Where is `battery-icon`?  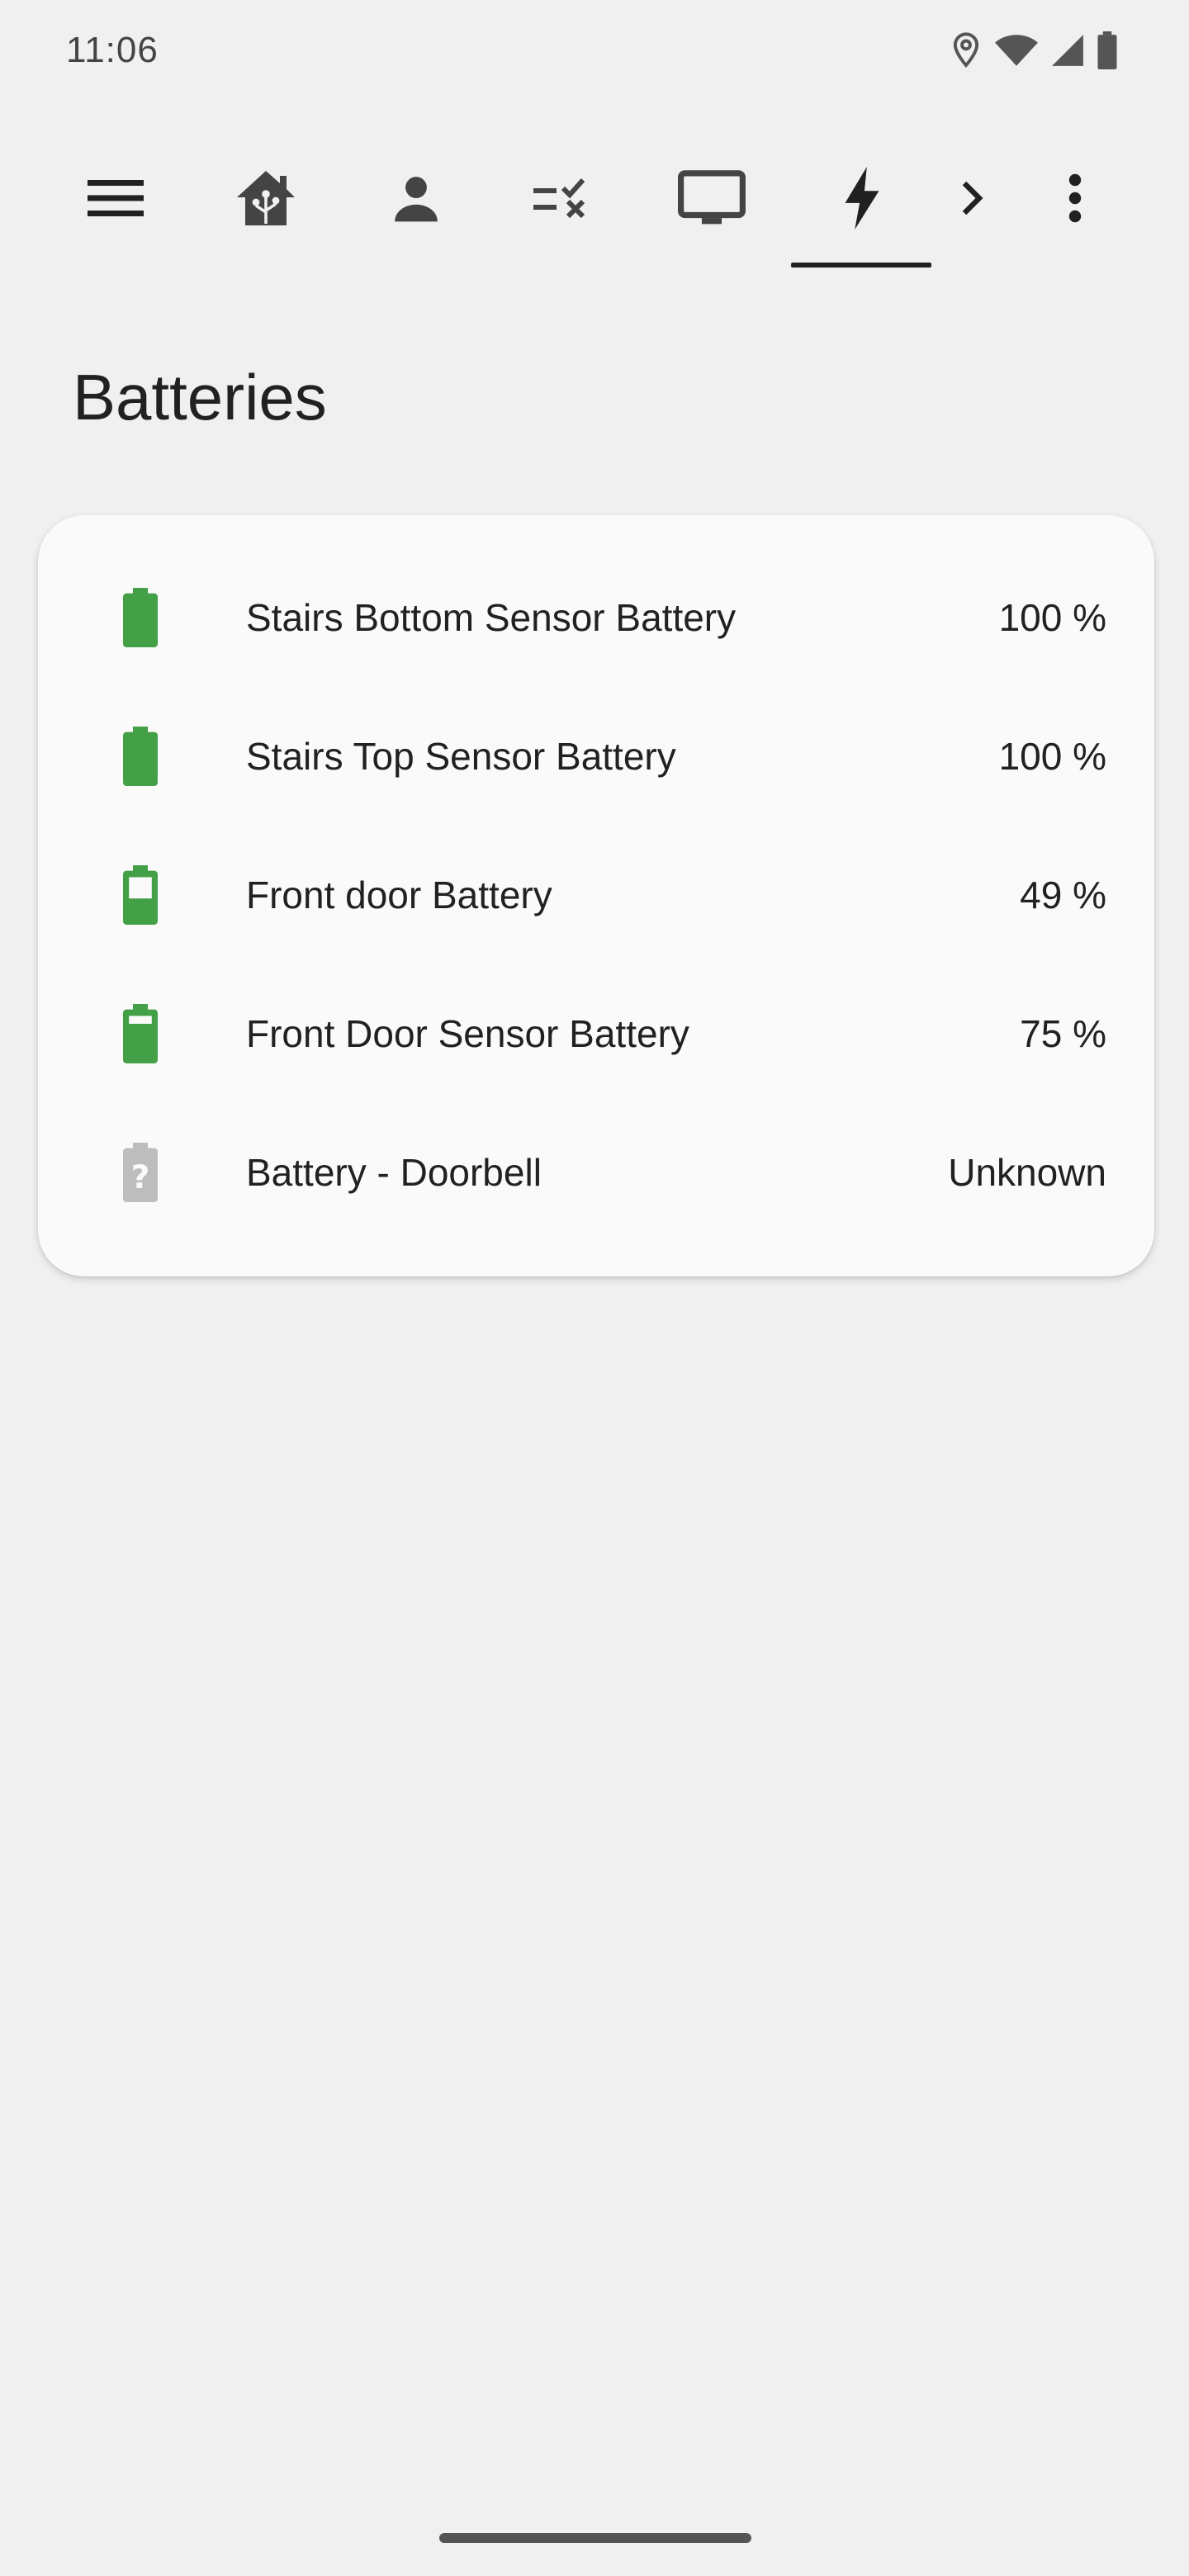
battery-icon is located at coordinates (1107, 50).